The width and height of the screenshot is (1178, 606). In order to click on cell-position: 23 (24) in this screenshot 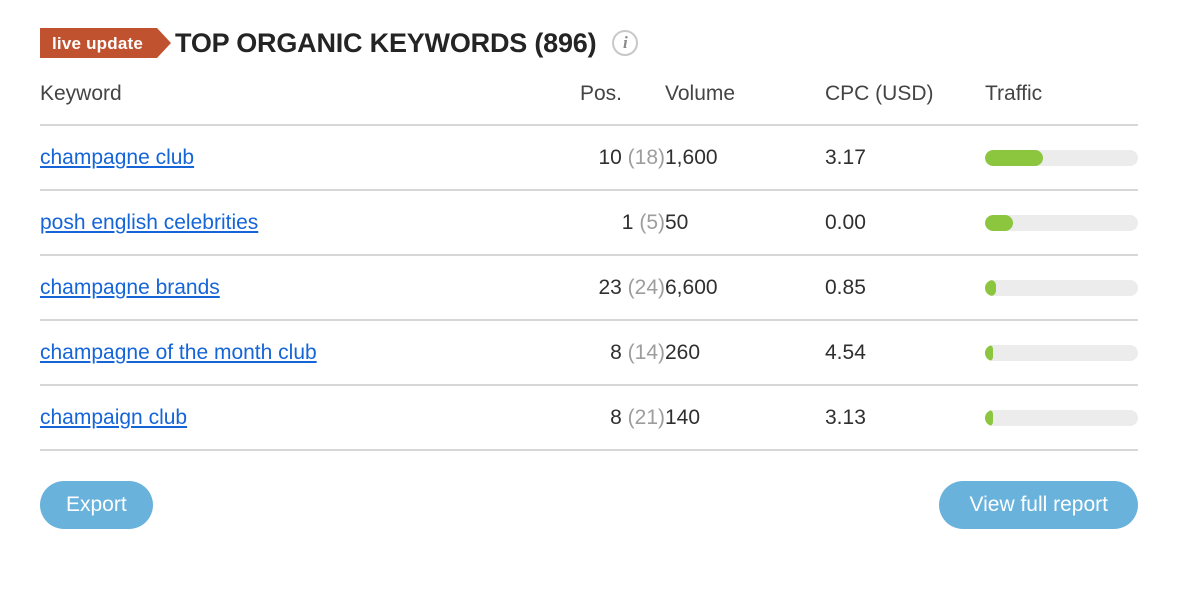, I will do `click(622, 288)`.